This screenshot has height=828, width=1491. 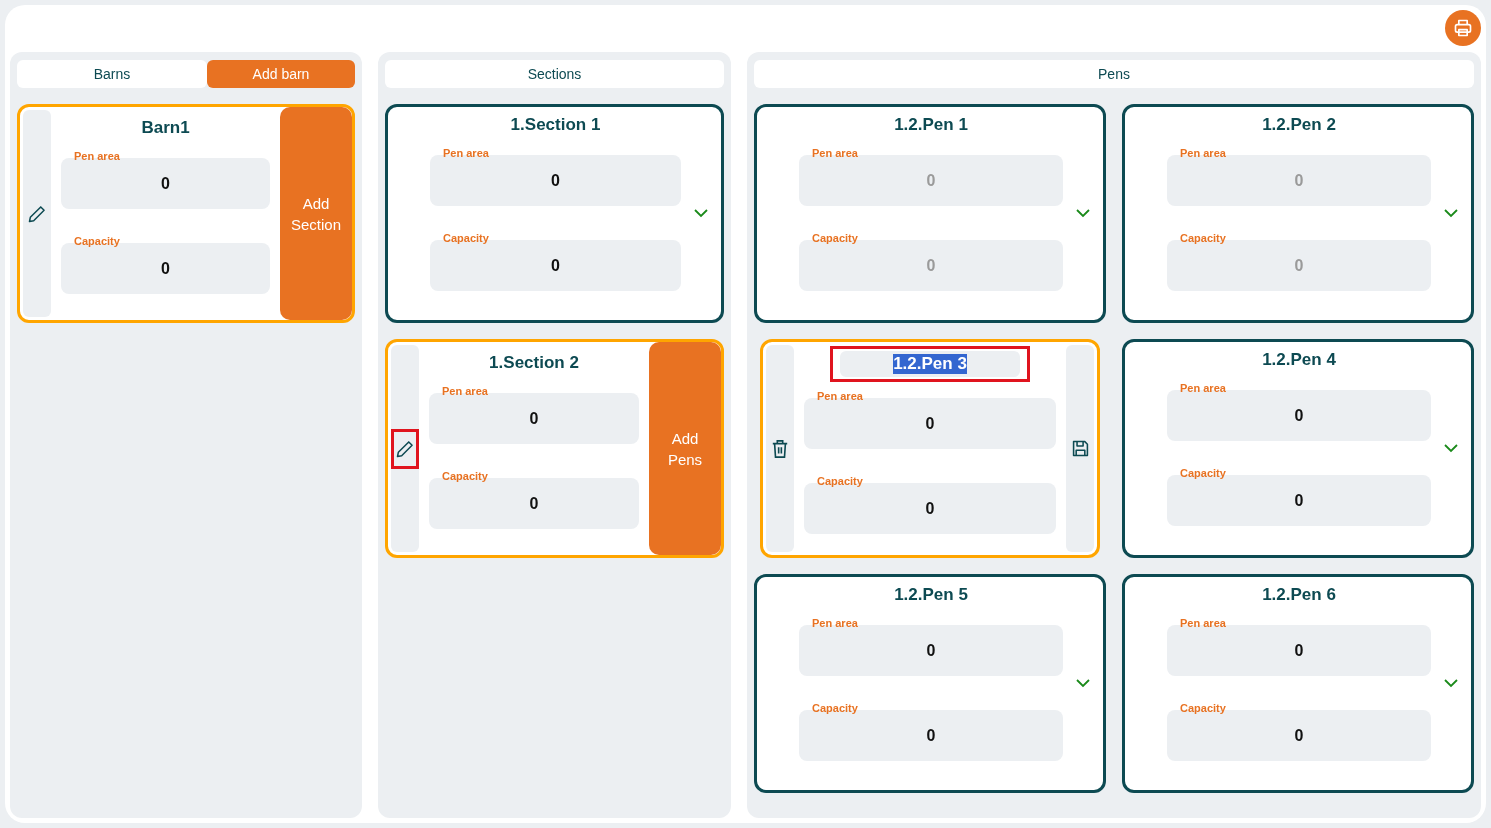 I want to click on card-title: 1.2.Pen 4, so click(x=1299, y=360).